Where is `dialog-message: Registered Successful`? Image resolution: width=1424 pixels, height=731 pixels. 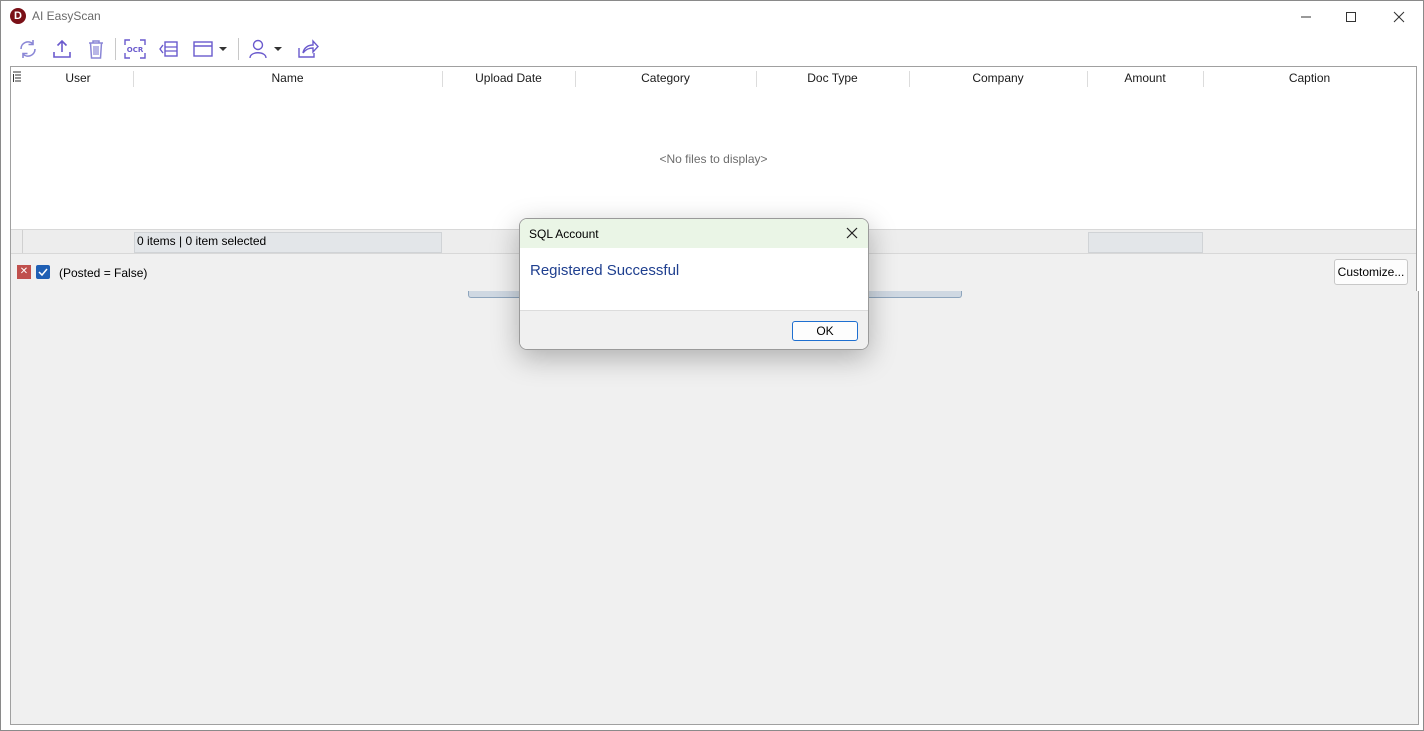 dialog-message: Registered Successful is located at coordinates (605, 270).